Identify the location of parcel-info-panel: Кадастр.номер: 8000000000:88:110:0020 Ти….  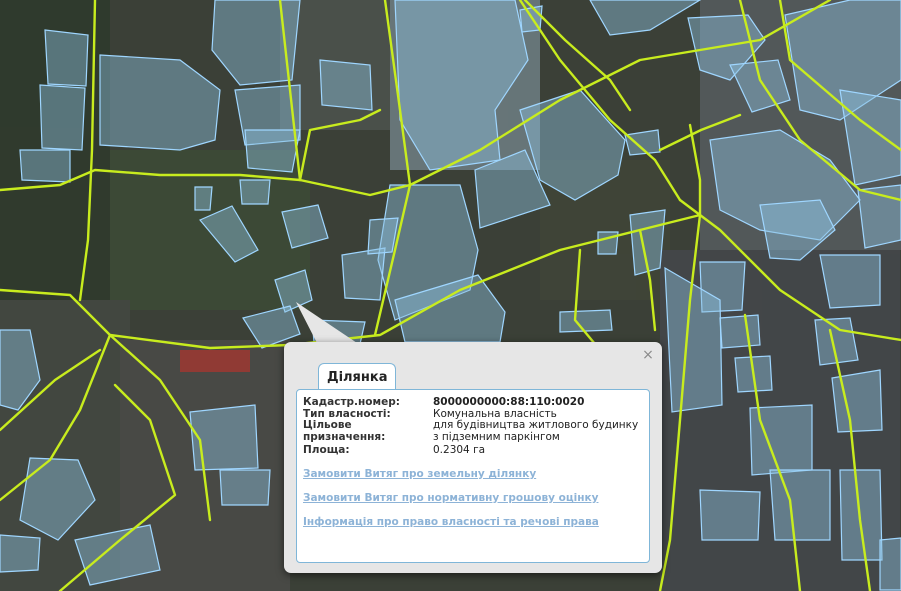
(473, 476).